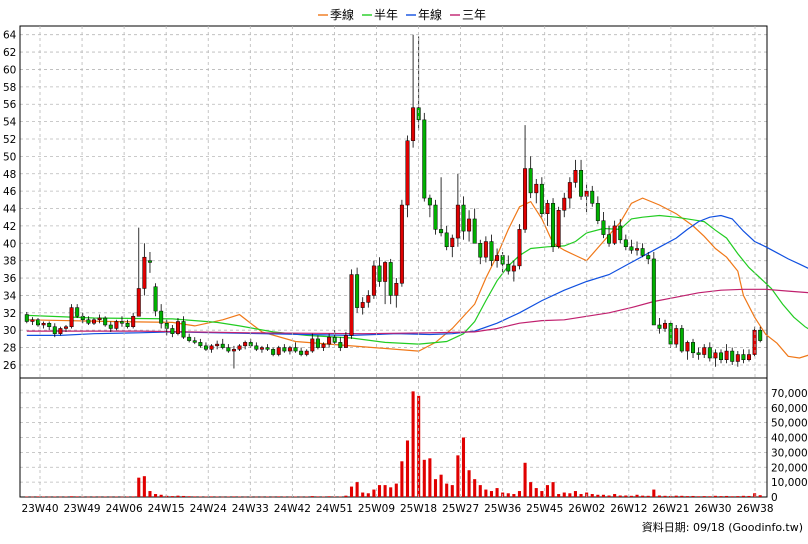  I want to click on x-tick-label: 24W06, so click(124, 509).